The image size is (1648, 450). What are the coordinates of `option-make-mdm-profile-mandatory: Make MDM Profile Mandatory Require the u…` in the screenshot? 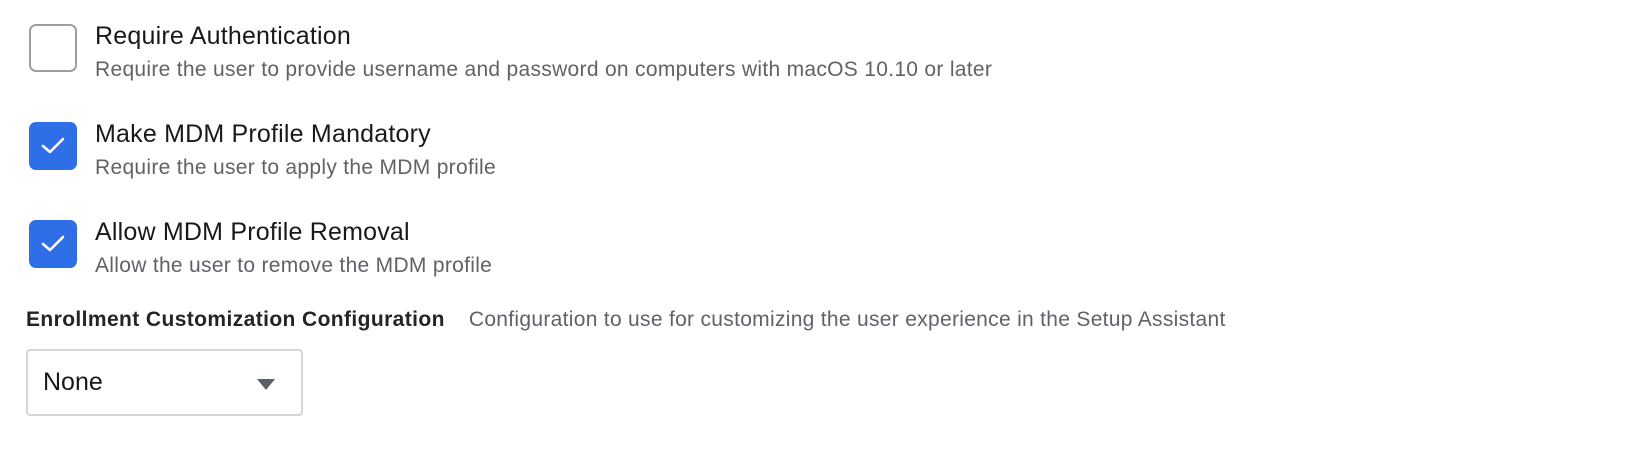 It's located at (262, 151).